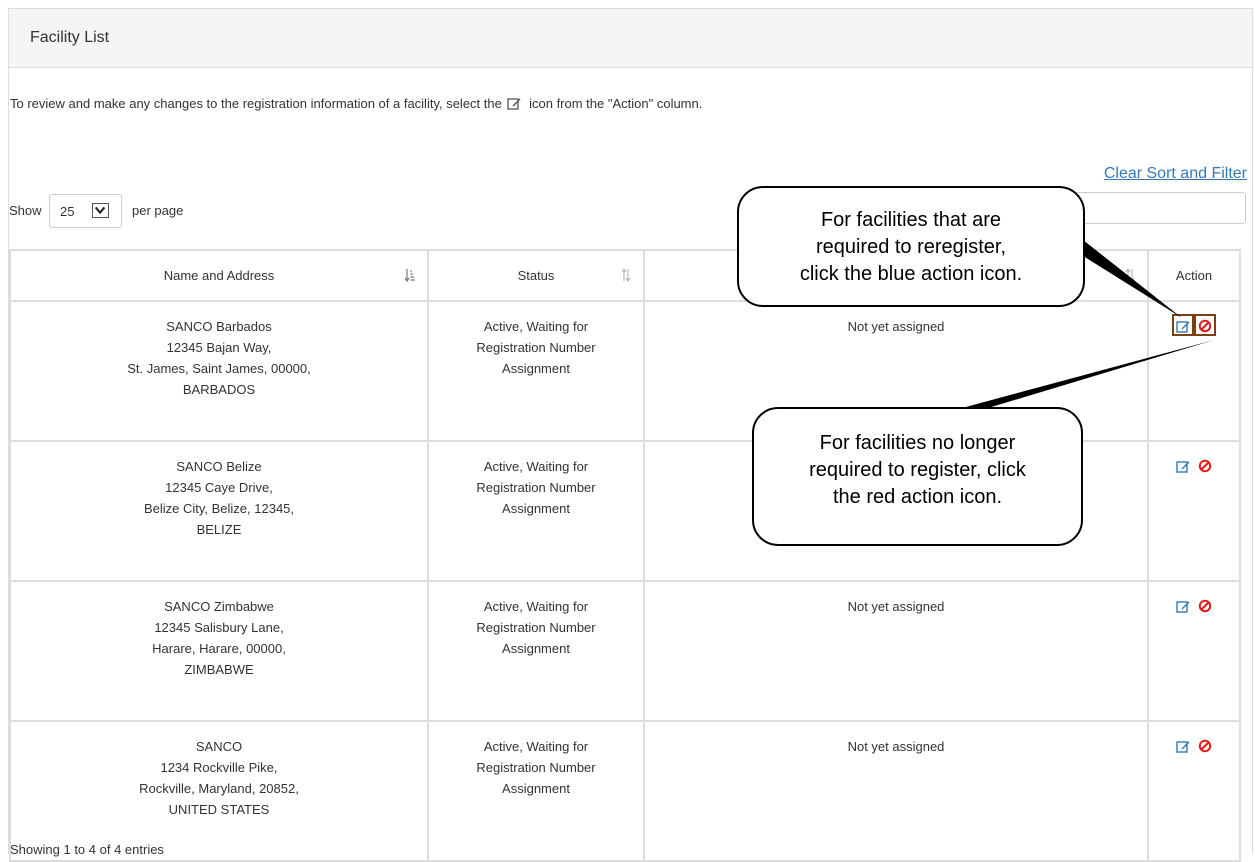  Describe the element at coordinates (219, 648) in the screenshot. I see `address-line: Harare, Harare, 00000,` at that location.